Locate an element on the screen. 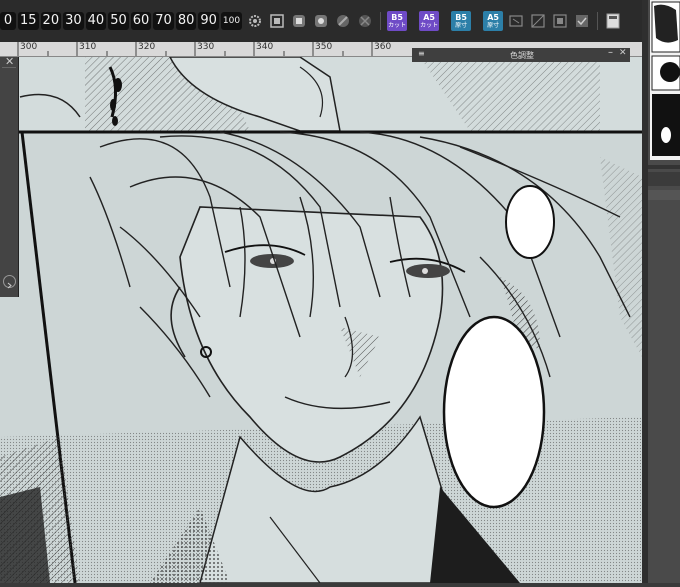 The image size is (680, 587). zoom-preset-0: 0 is located at coordinates (8, 21).